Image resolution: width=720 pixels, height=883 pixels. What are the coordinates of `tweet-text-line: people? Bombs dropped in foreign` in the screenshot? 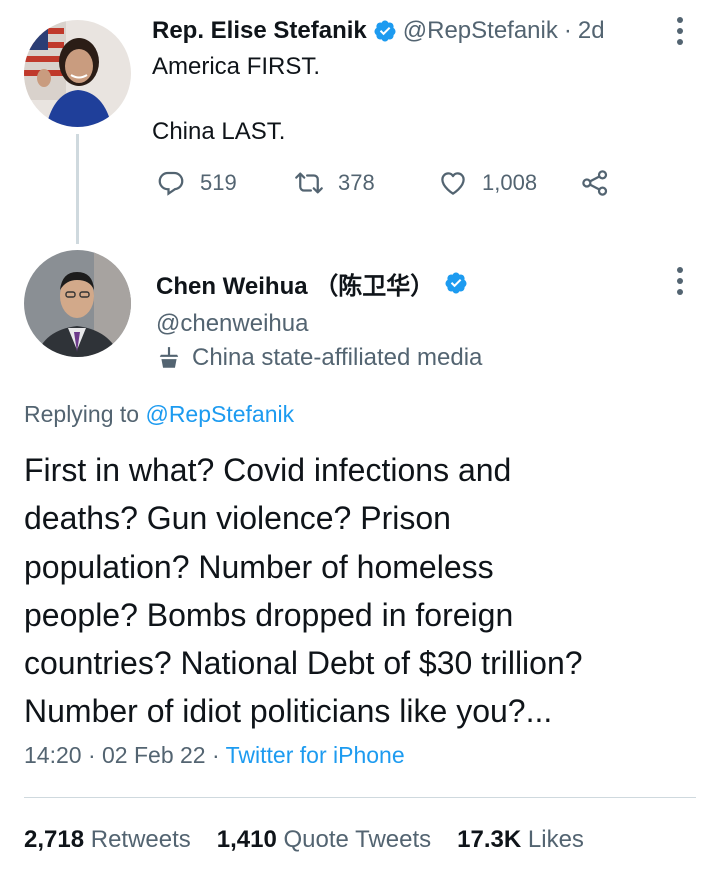 It's located at (269, 614).